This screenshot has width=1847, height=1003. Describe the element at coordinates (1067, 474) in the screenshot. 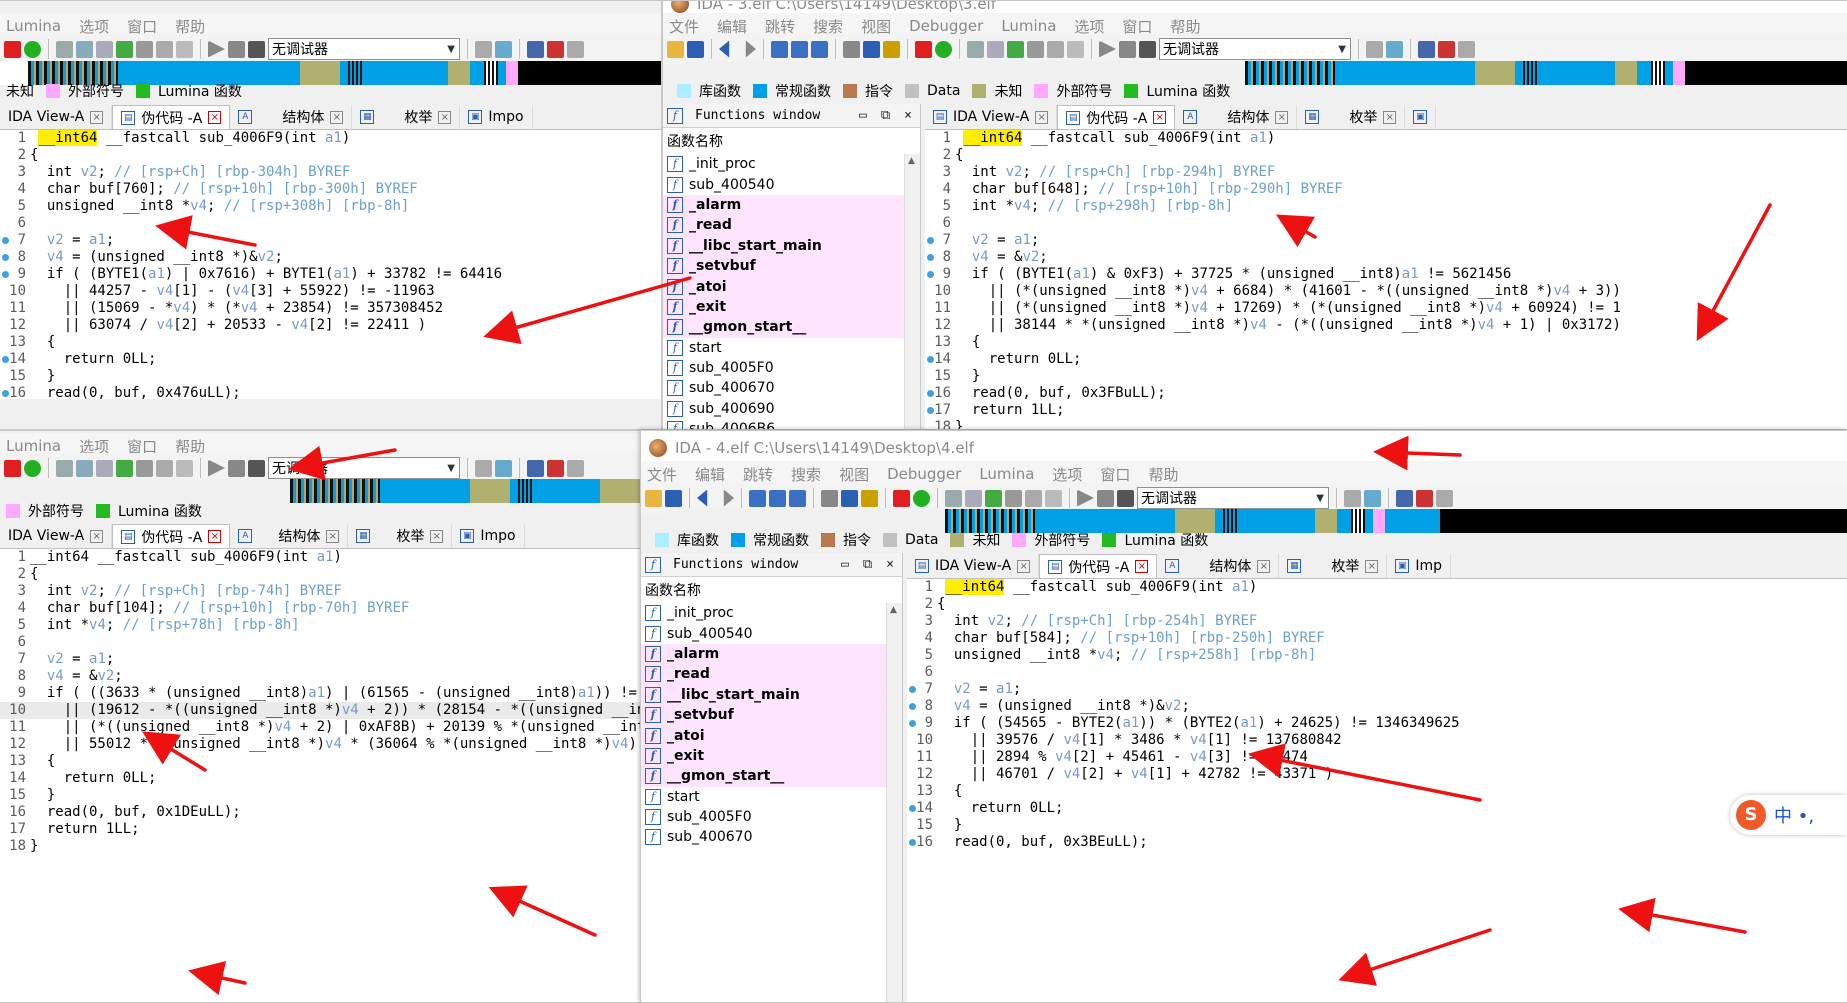

I see `menu-options: 选项` at that location.